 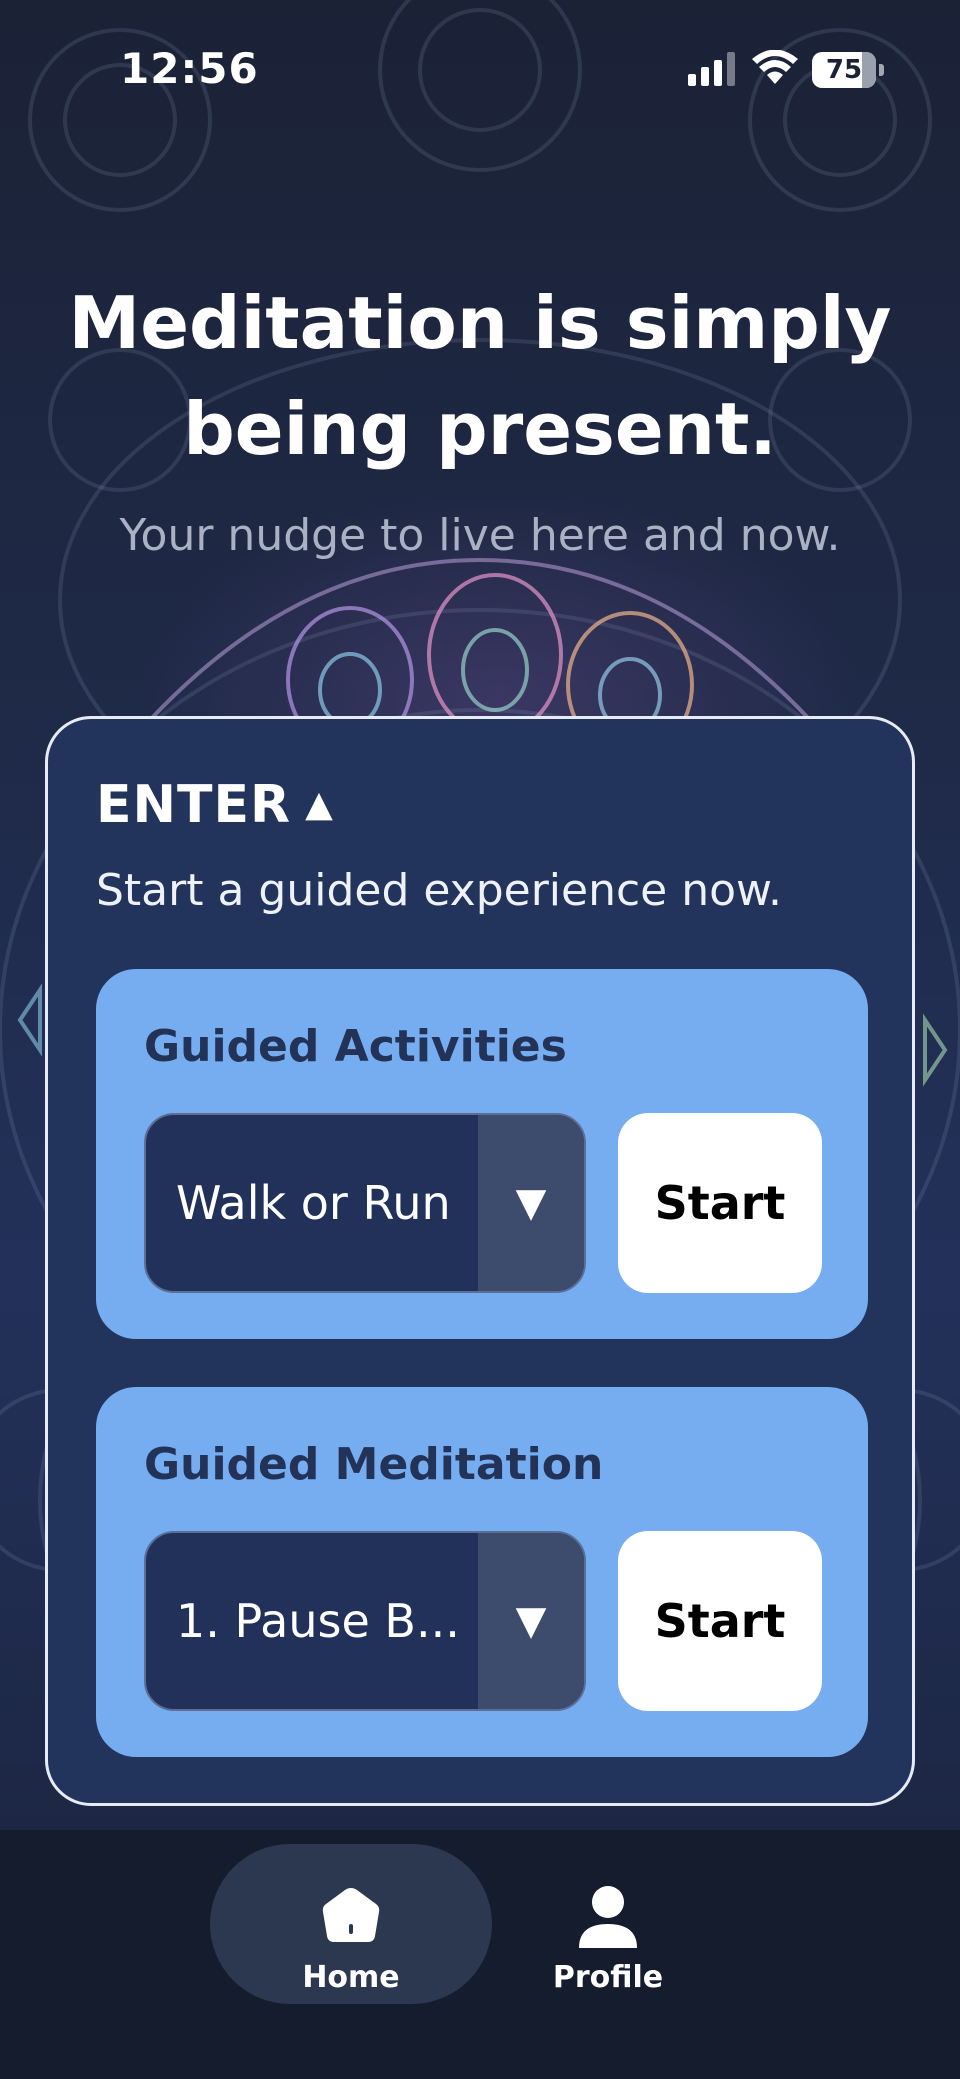 I want to click on page-subtitle: Your nudge to live here and now., so click(x=480, y=535).